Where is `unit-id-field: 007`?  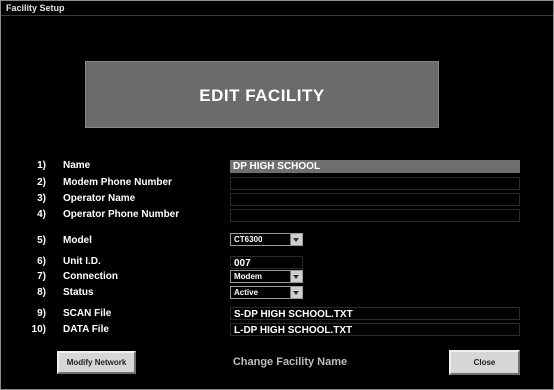
unit-id-field: 007 is located at coordinates (266, 262).